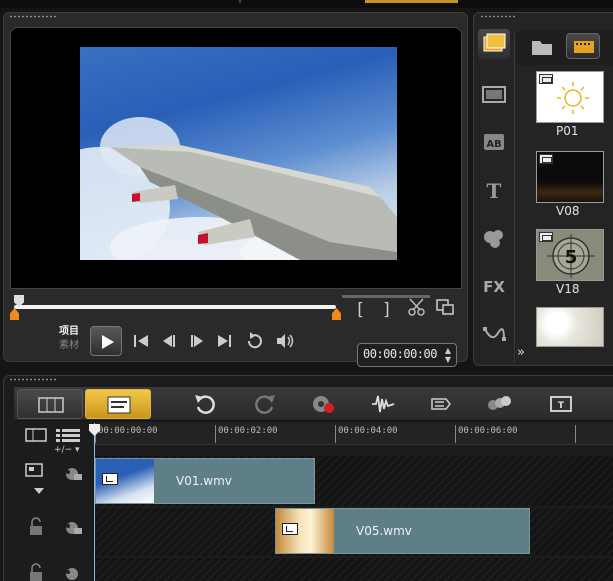 The height and width of the screenshot is (581, 613). Describe the element at coordinates (445, 307) in the screenshot. I see `enlarge-preview-icon` at that location.